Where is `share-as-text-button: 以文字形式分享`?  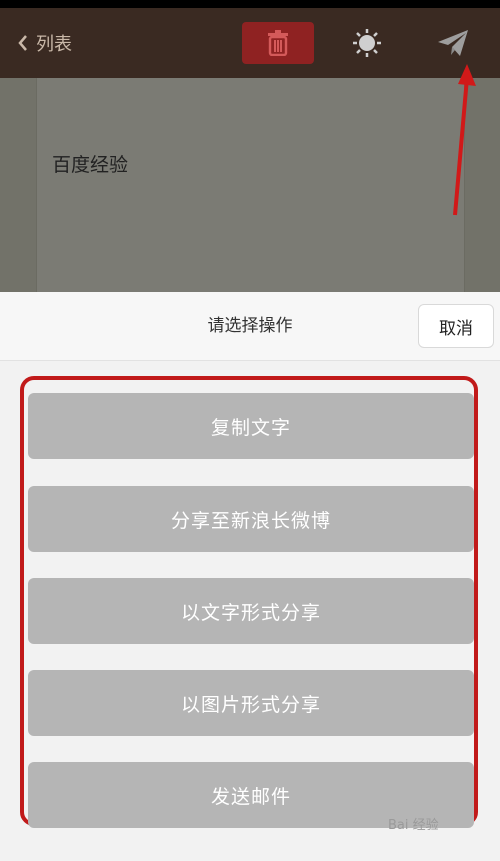 share-as-text-button: 以文字形式分享 is located at coordinates (251, 611).